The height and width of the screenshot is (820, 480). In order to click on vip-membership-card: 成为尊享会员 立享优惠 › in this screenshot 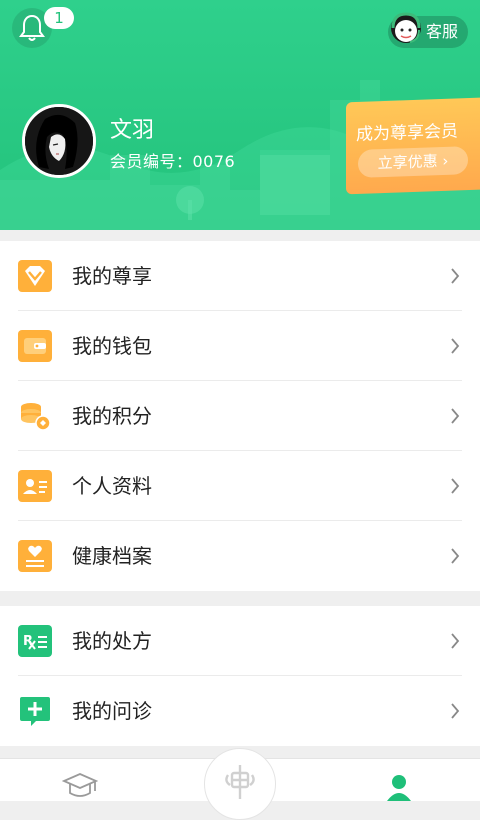, I will do `click(413, 146)`.